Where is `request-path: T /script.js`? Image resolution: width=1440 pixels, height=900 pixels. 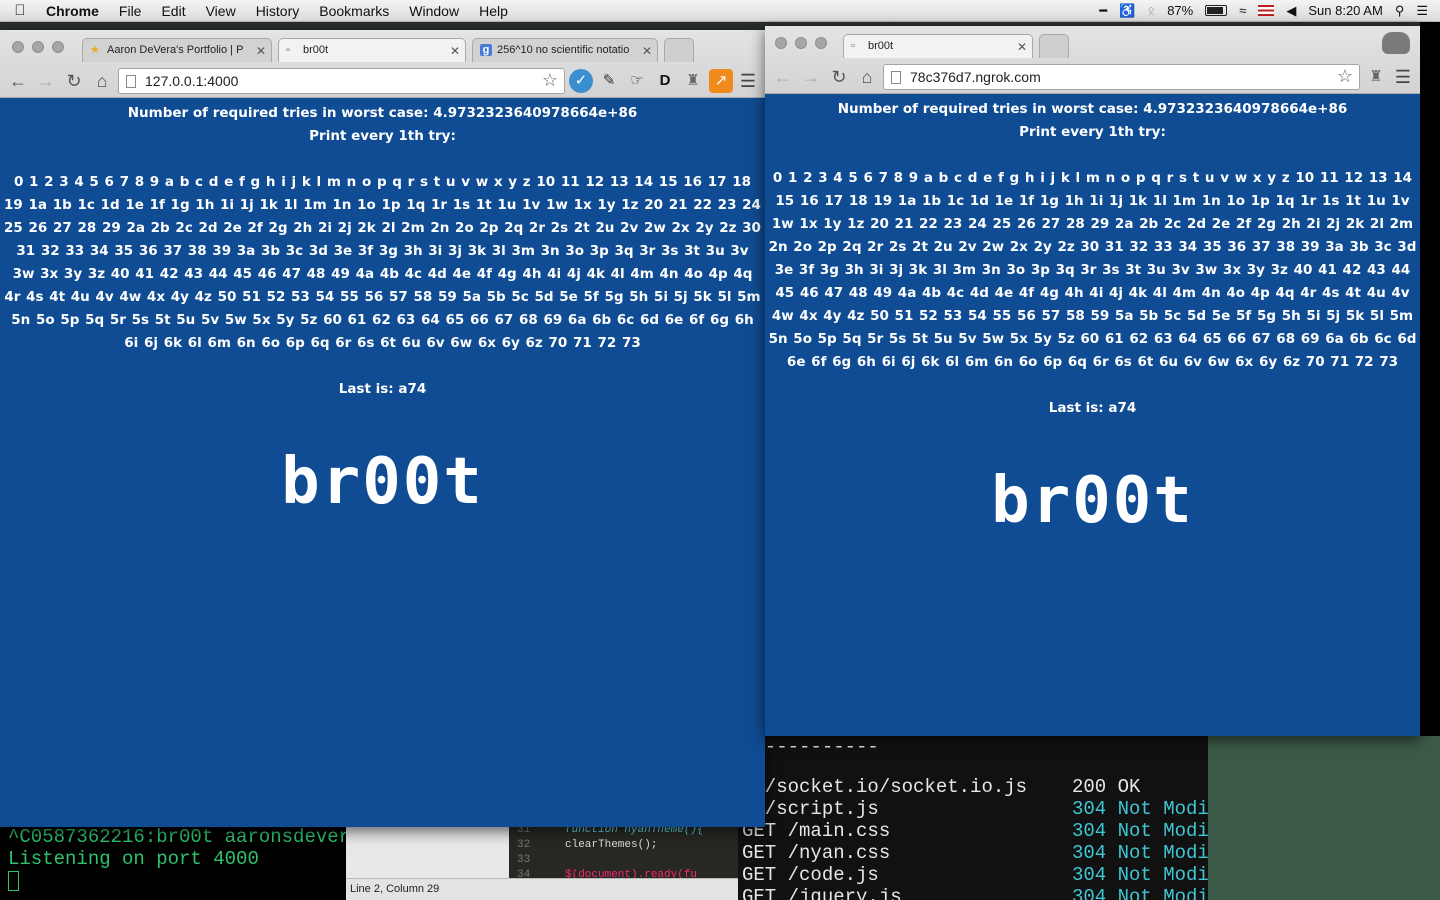
request-path: T /script.js is located at coordinates (810, 809).